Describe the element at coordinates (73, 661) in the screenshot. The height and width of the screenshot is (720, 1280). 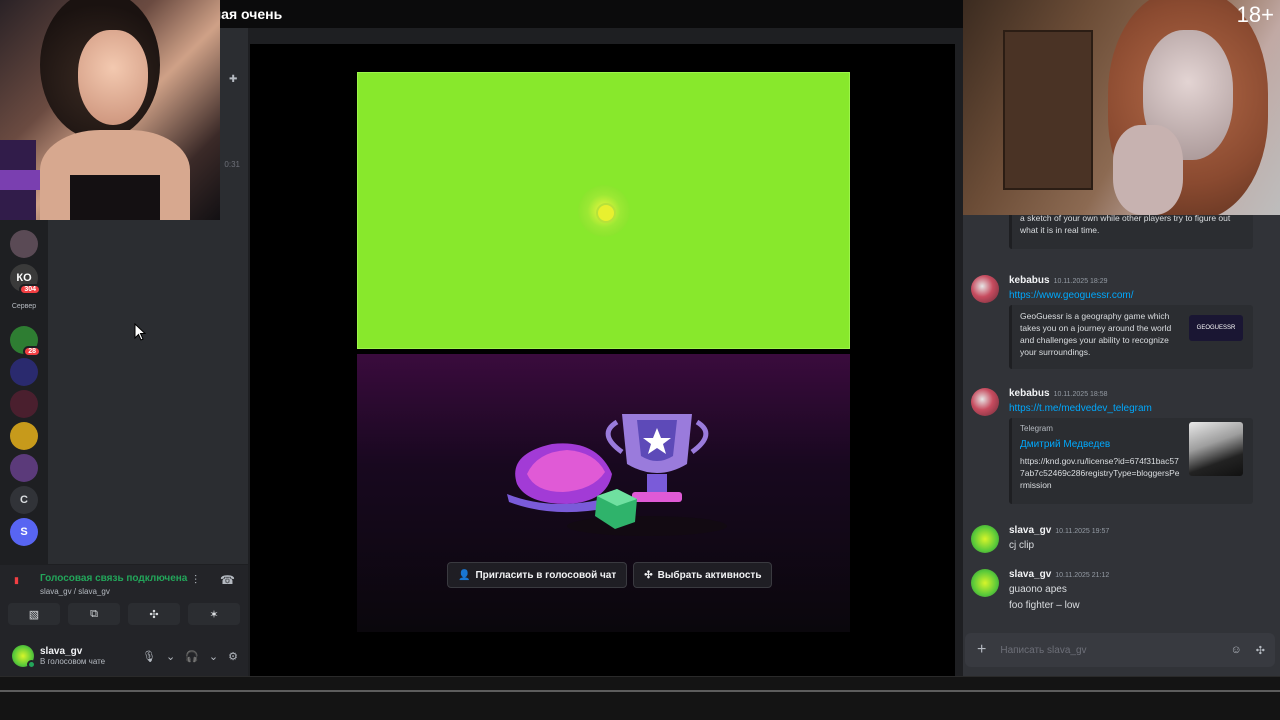
I see `user-status: В голосовом чате` at that location.